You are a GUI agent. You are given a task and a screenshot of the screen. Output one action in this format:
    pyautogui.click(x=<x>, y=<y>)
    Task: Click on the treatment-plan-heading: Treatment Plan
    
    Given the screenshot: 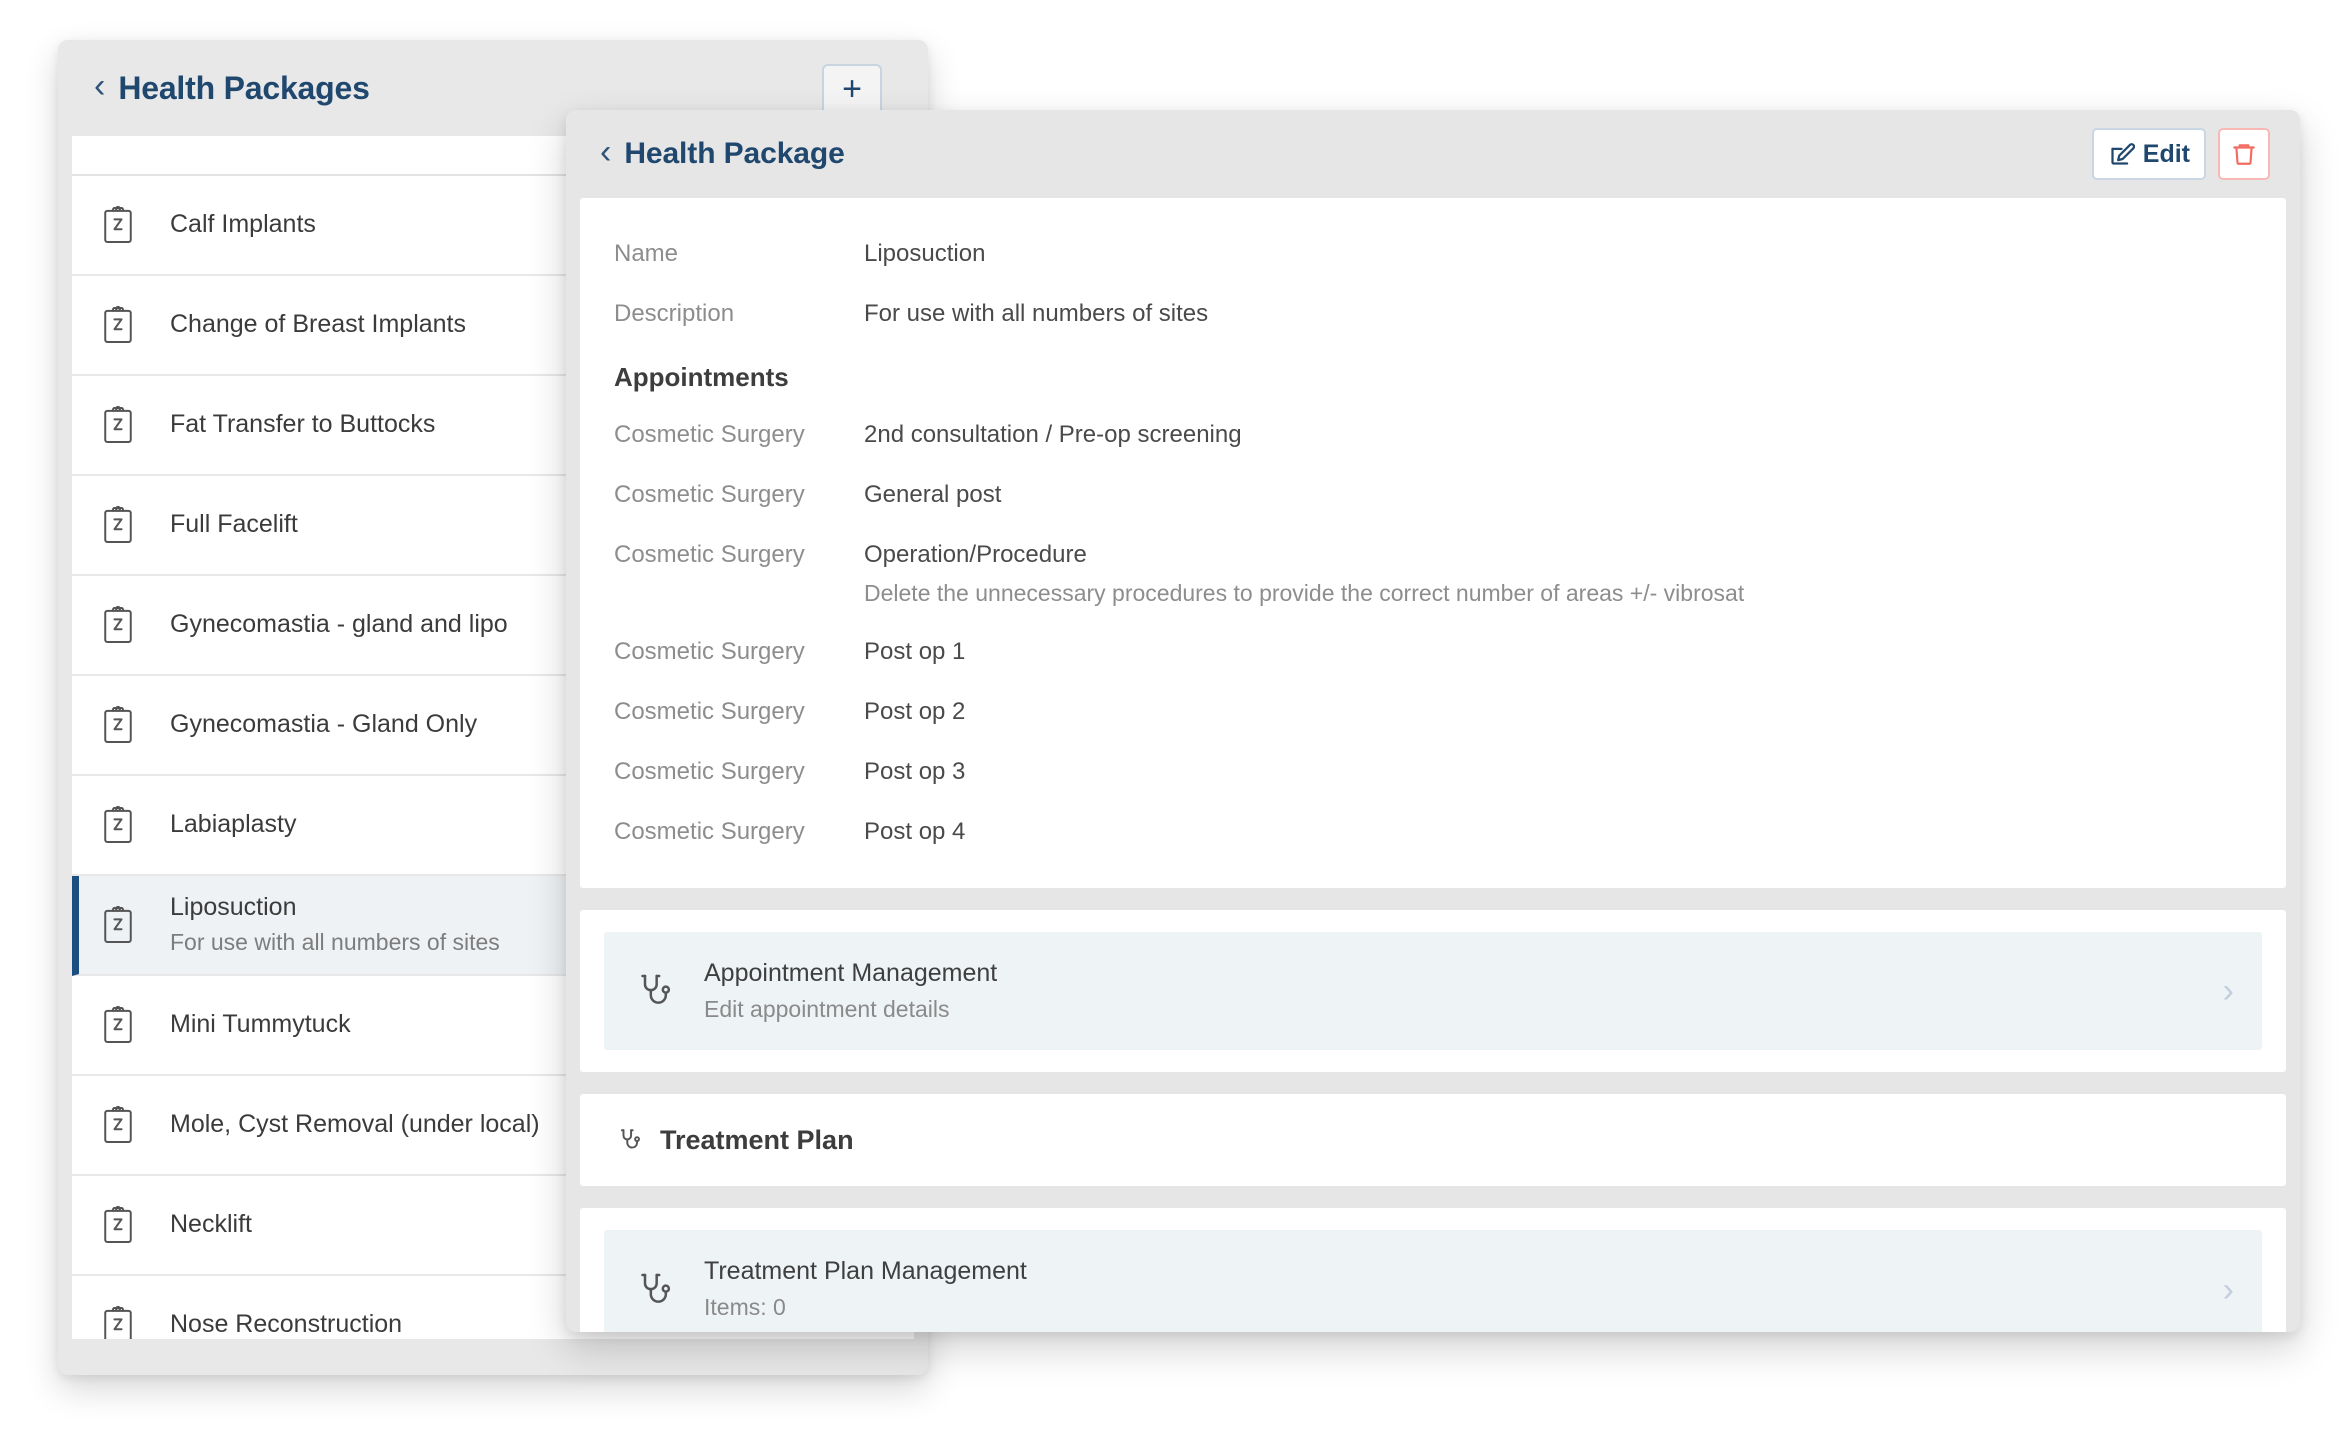 What is the action you would take?
    pyautogui.click(x=757, y=1139)
    